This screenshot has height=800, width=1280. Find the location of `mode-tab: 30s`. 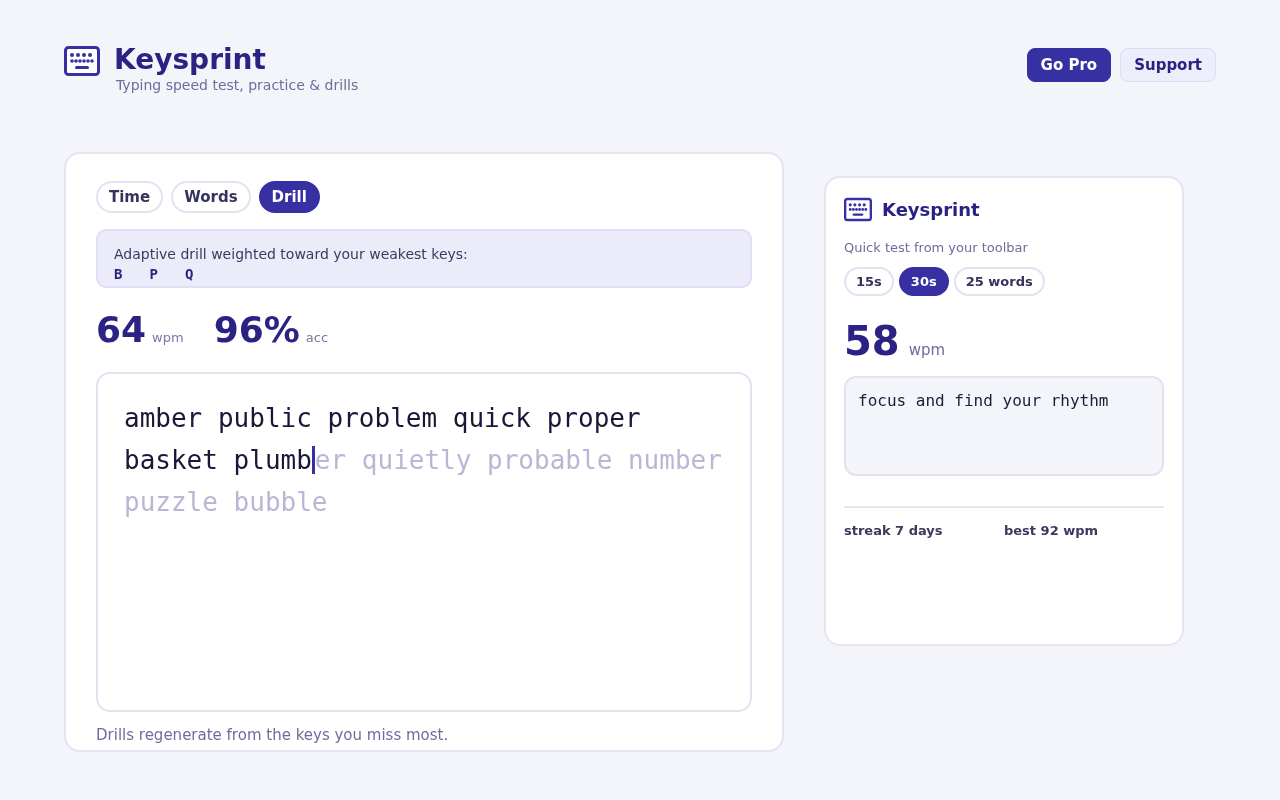

mode-tab: 30s is located at coordinates (923, 281).